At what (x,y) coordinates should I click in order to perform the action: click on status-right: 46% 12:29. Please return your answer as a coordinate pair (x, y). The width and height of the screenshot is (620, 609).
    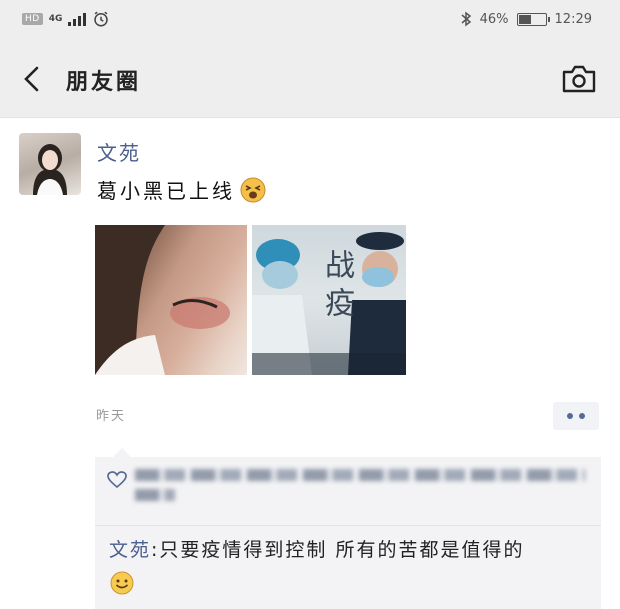
    Looking at the image, I should click on (526, 19).